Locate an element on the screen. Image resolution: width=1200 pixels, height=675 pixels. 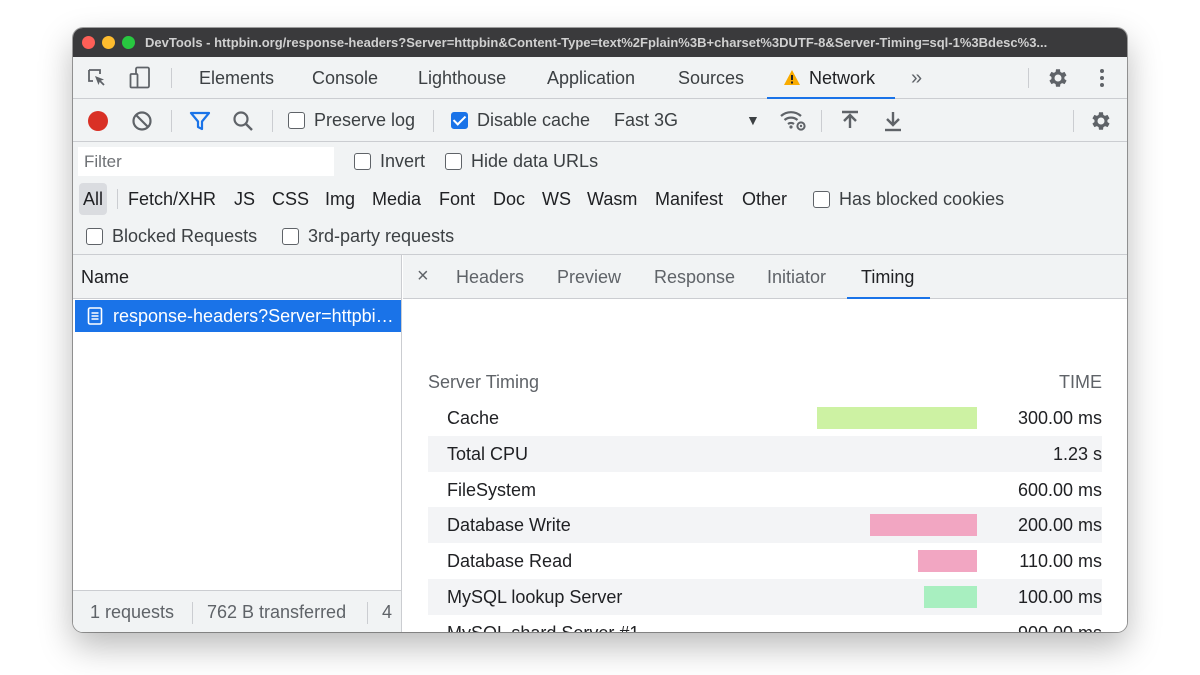
type-filter-other: Other is located at coordinates (764, 199).